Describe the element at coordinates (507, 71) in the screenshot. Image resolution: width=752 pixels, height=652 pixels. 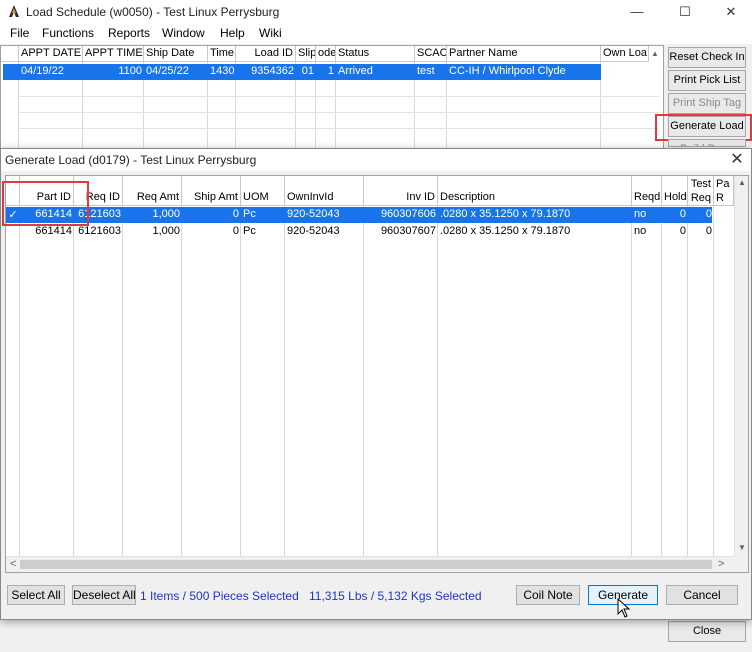
I see `cell-partner-name: CC-IH / Whirlpool Clyde` at that location.